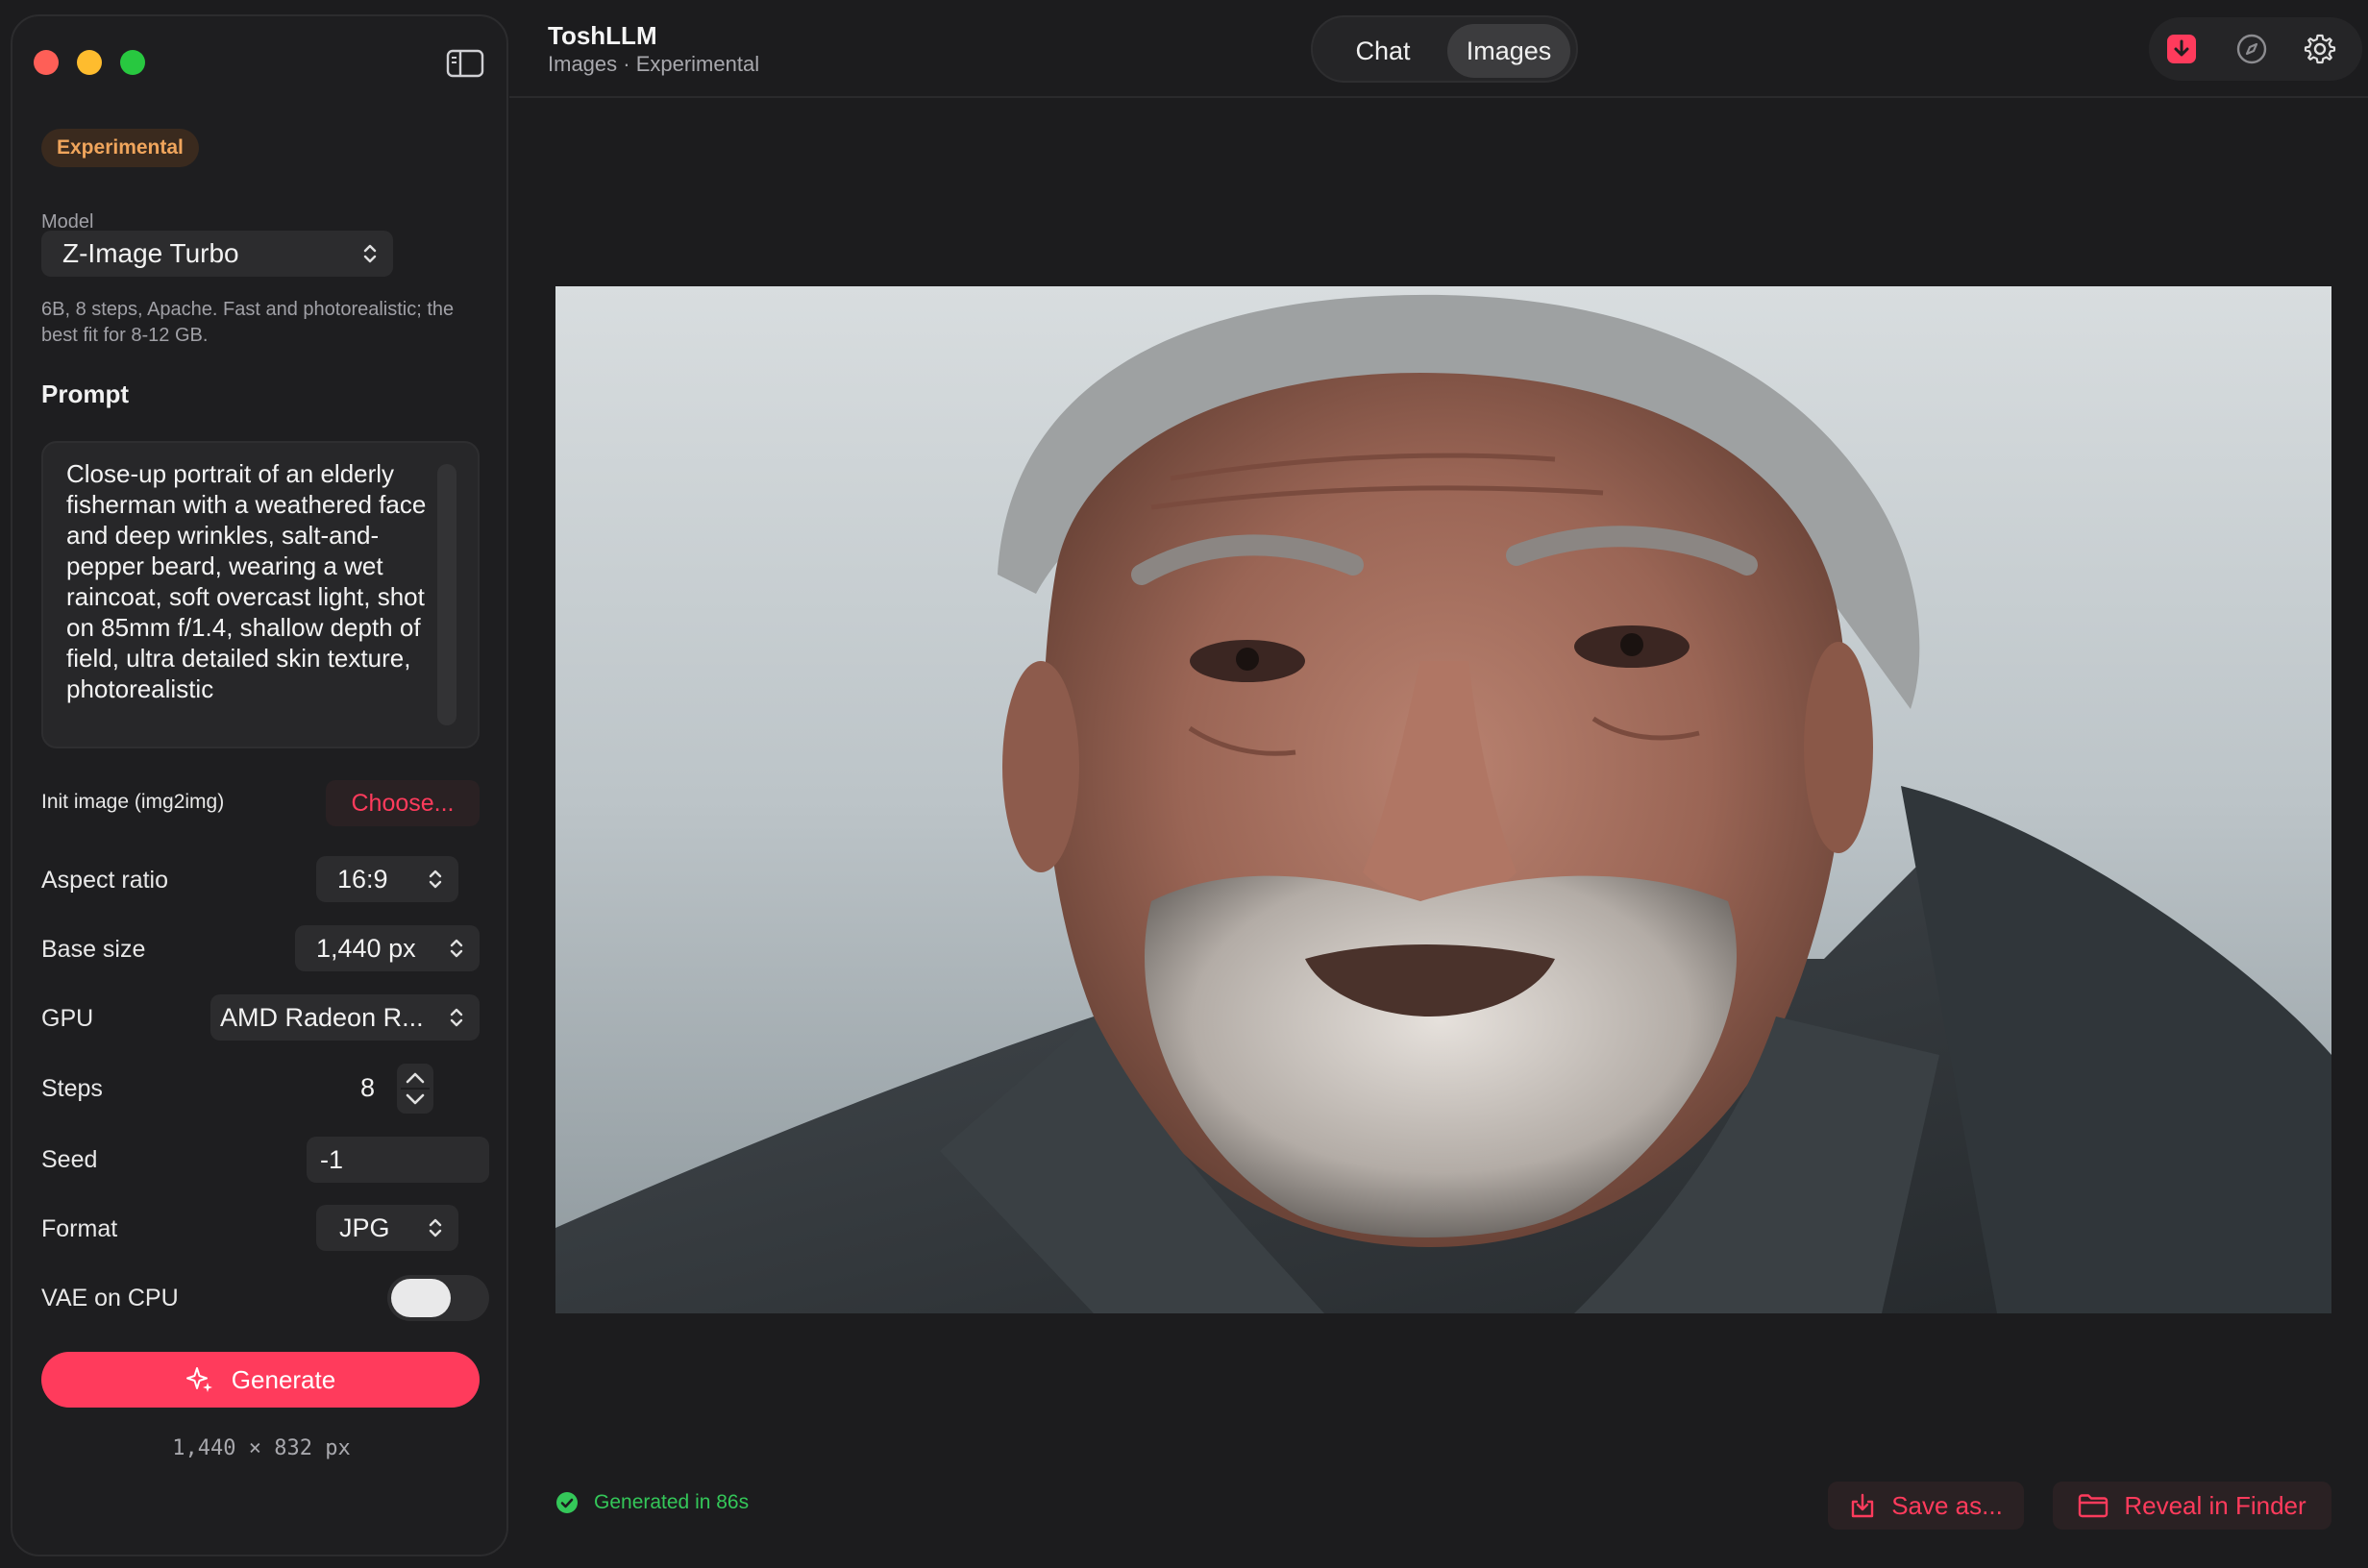  I want to click on vae-on-cpu-label: VAE on CPU, so click(110, 1298).